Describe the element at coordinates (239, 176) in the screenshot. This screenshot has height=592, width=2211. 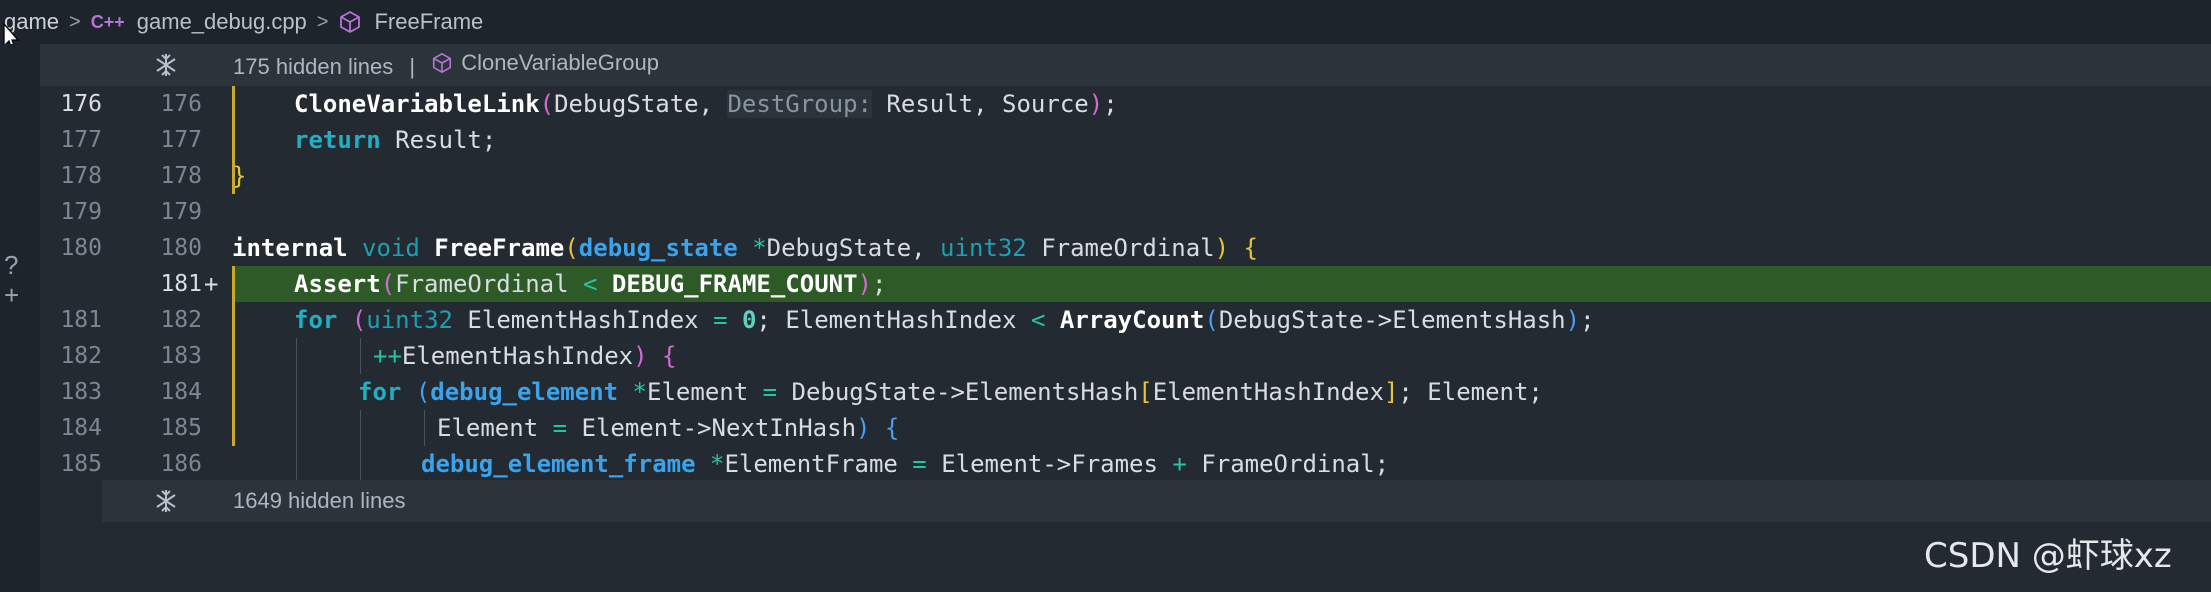
I see `code-text: }` at that location.